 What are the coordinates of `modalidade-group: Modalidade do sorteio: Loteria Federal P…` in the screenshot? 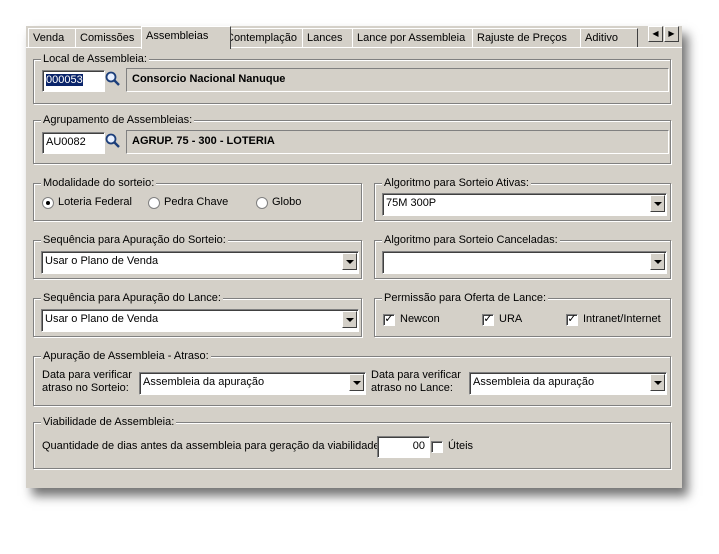 It's located at (197, 199).